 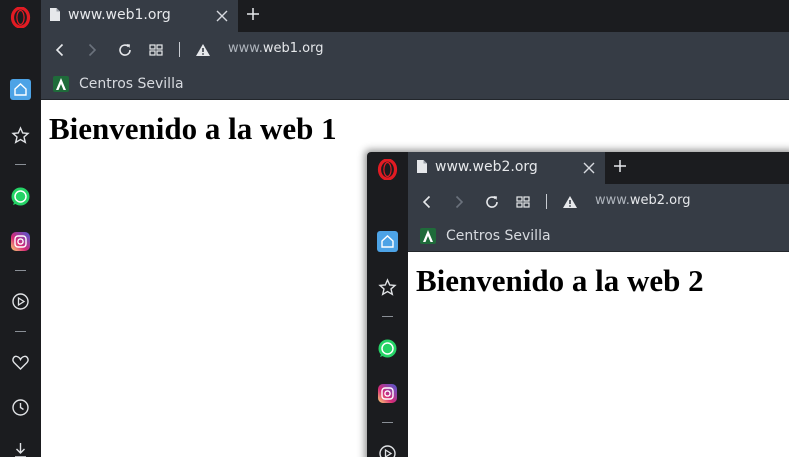 What do you see at coordinates (560, 280) in the screenshot?
I see `page-heading: Bienvenido a la web 2` at bounding box center [560, 280].